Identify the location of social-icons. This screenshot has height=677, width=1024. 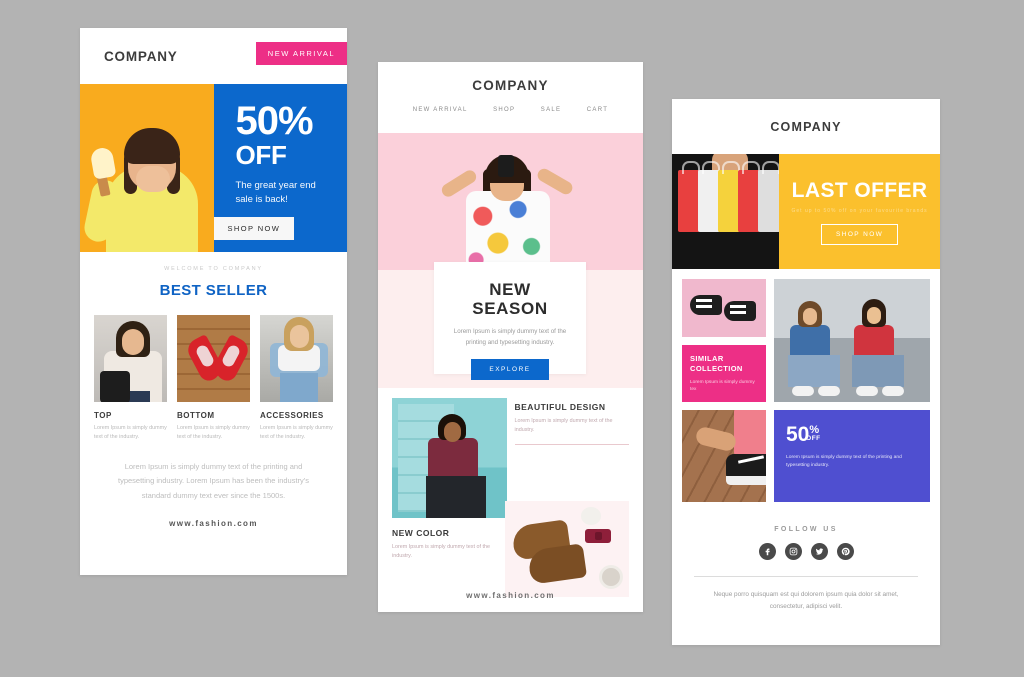
(806, 551).